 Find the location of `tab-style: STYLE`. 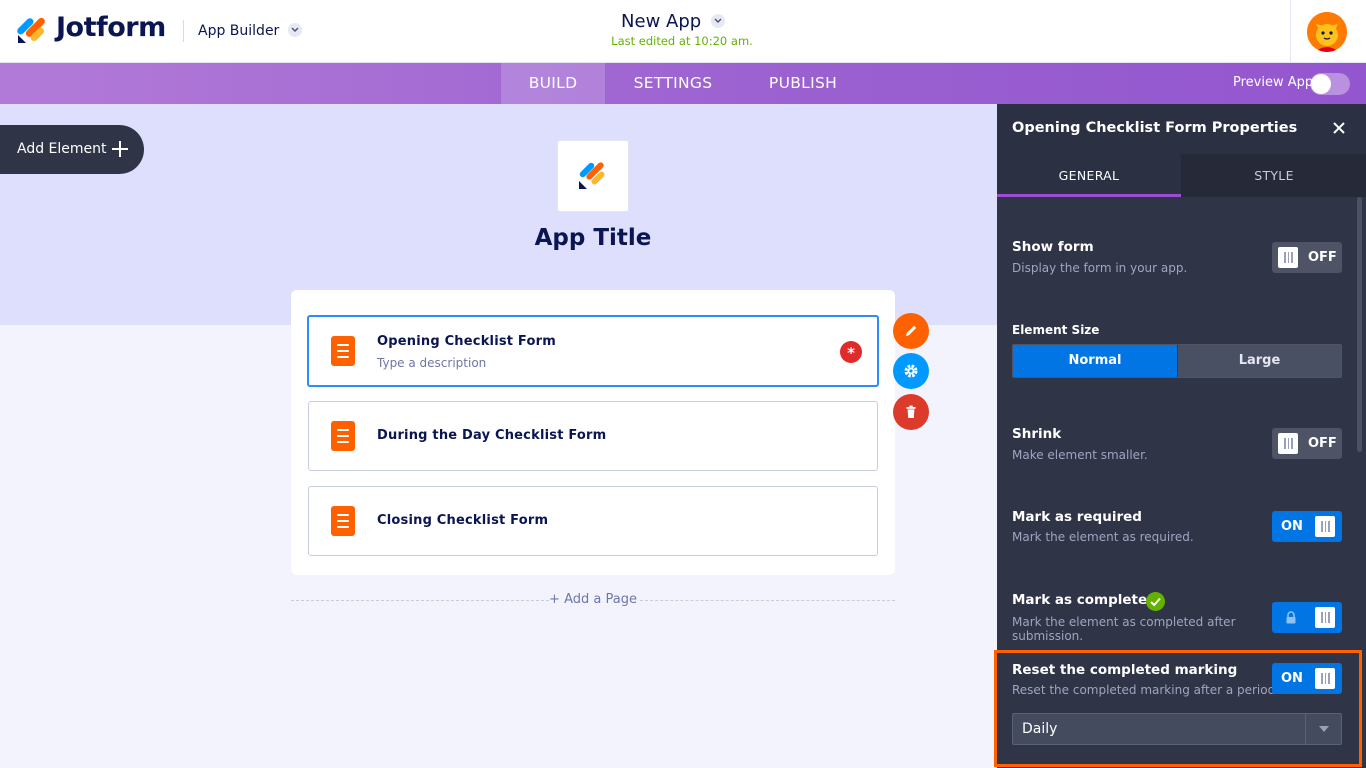

tab-style: STYLE is located at coordinates (1274, 175).